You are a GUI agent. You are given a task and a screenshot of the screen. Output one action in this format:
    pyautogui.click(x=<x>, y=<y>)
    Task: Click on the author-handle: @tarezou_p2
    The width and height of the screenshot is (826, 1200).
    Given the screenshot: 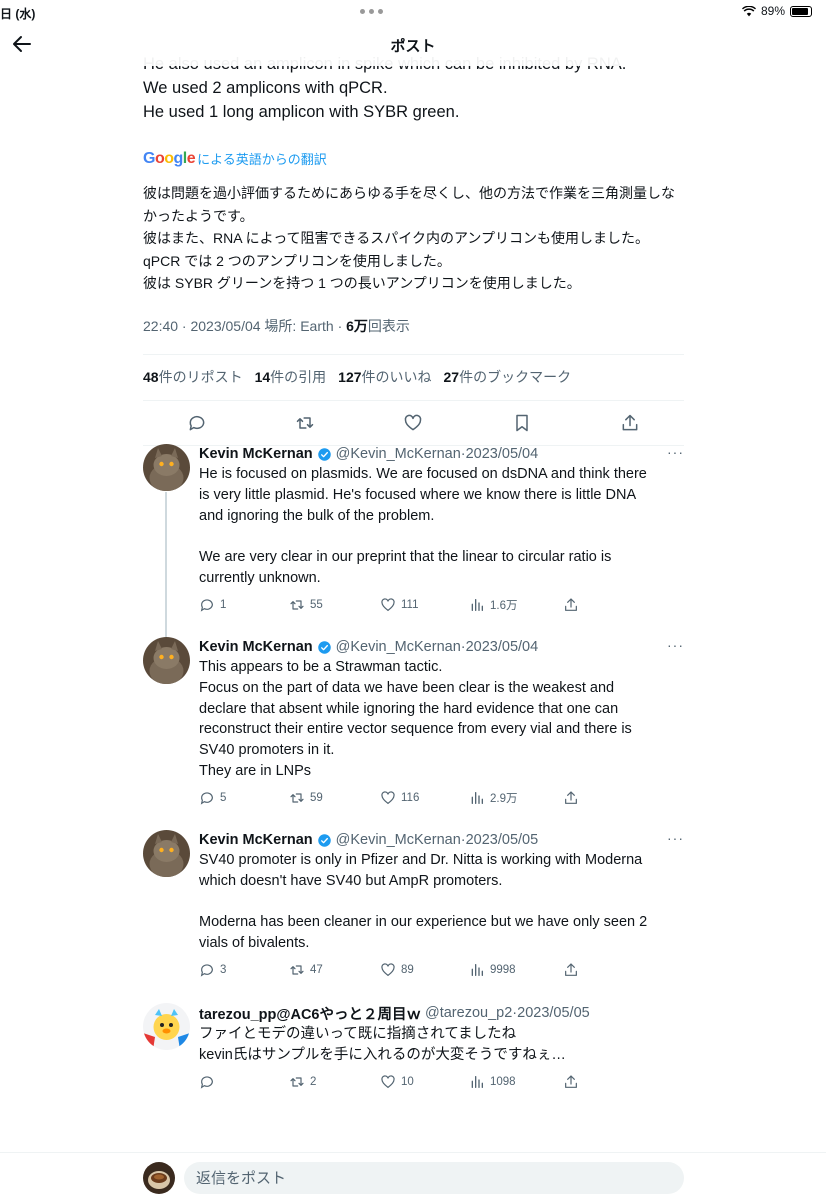 What is the action you would take?
    pyautogui.click(x=468, y=1013)
    